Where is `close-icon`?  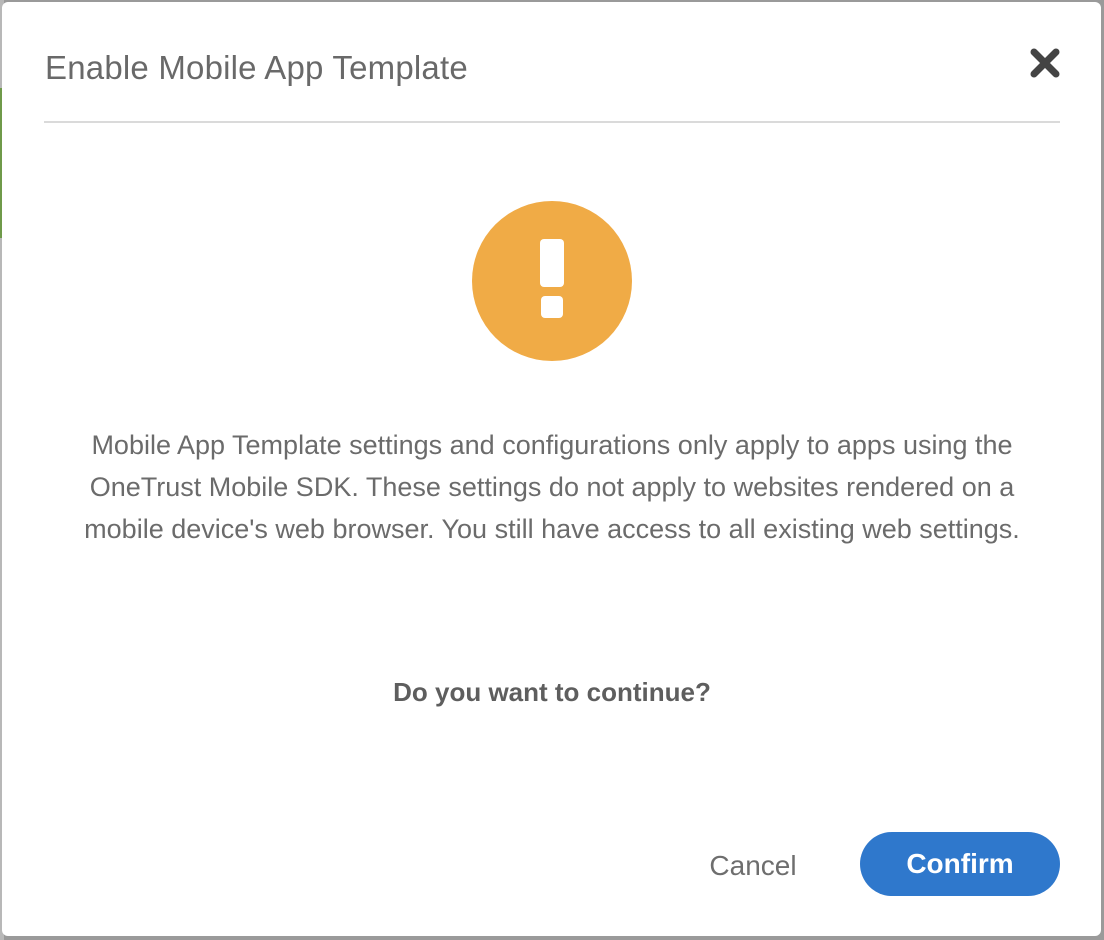 close-icon is located at coordinates (1045, 63).